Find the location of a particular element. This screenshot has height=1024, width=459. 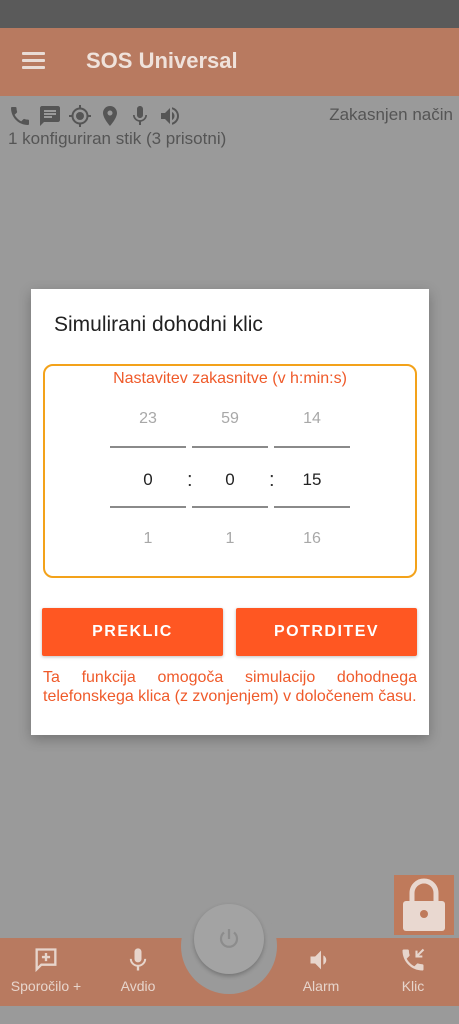

hours-prev: 23 is located at coordinates (148, 419).